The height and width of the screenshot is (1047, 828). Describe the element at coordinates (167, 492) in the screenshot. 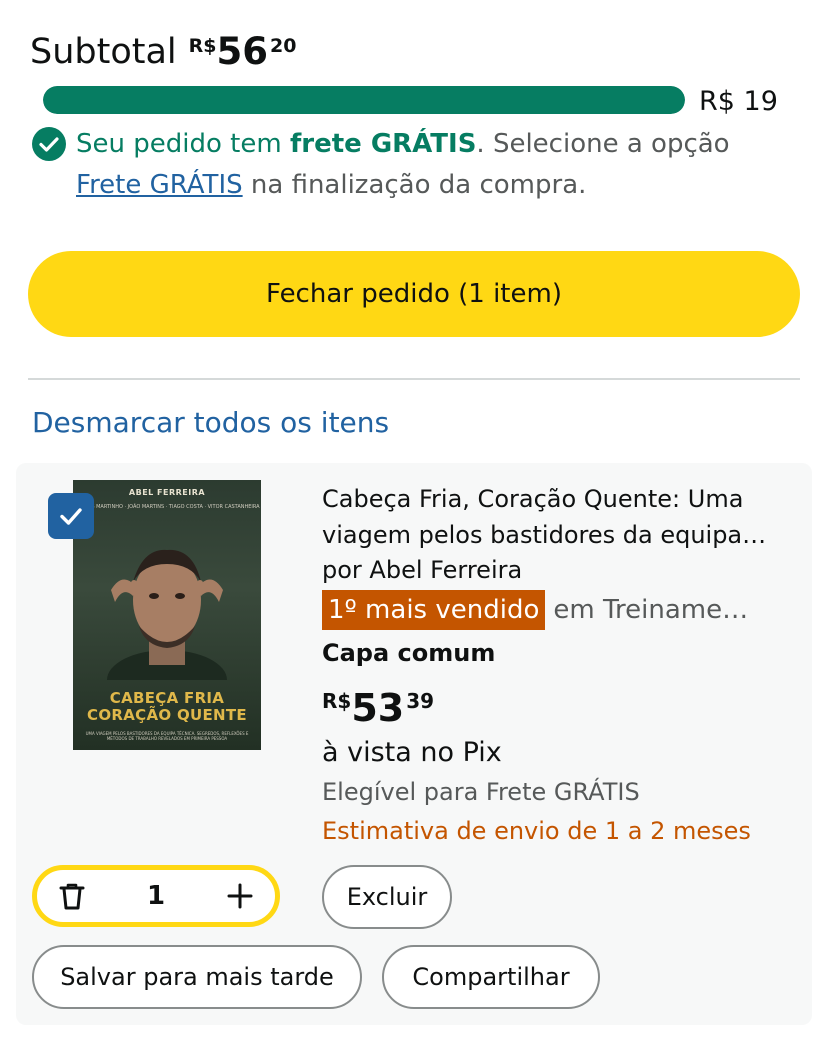

I see `cover-author: ABEL FERREIRA` at that location.